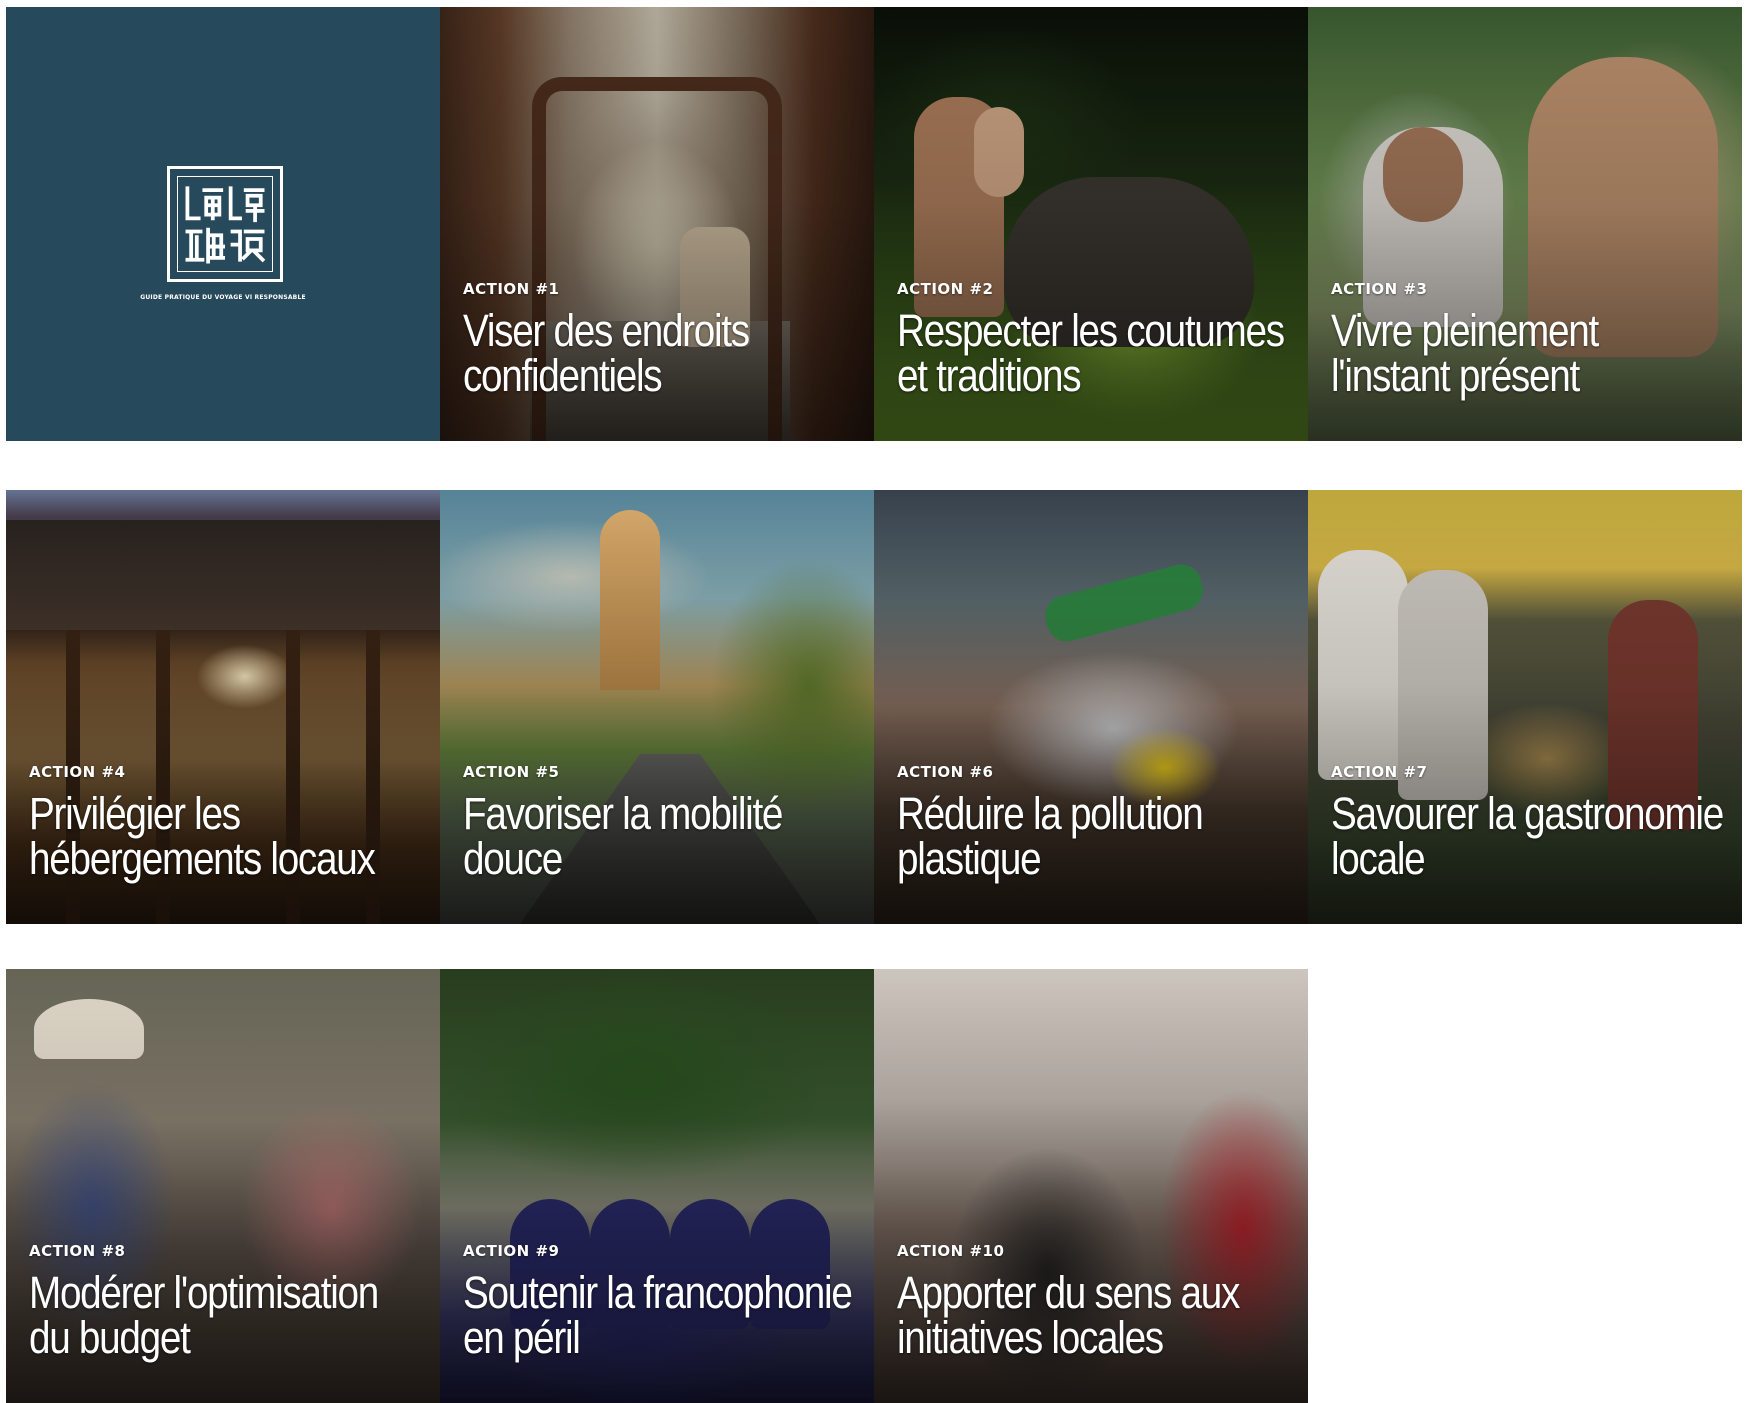 The image size is (1747, 1403). Describe the element at coordinates (1094, 836) in the screenshot. I see `action-6-title: Réduire la pollution plastique` at that location.